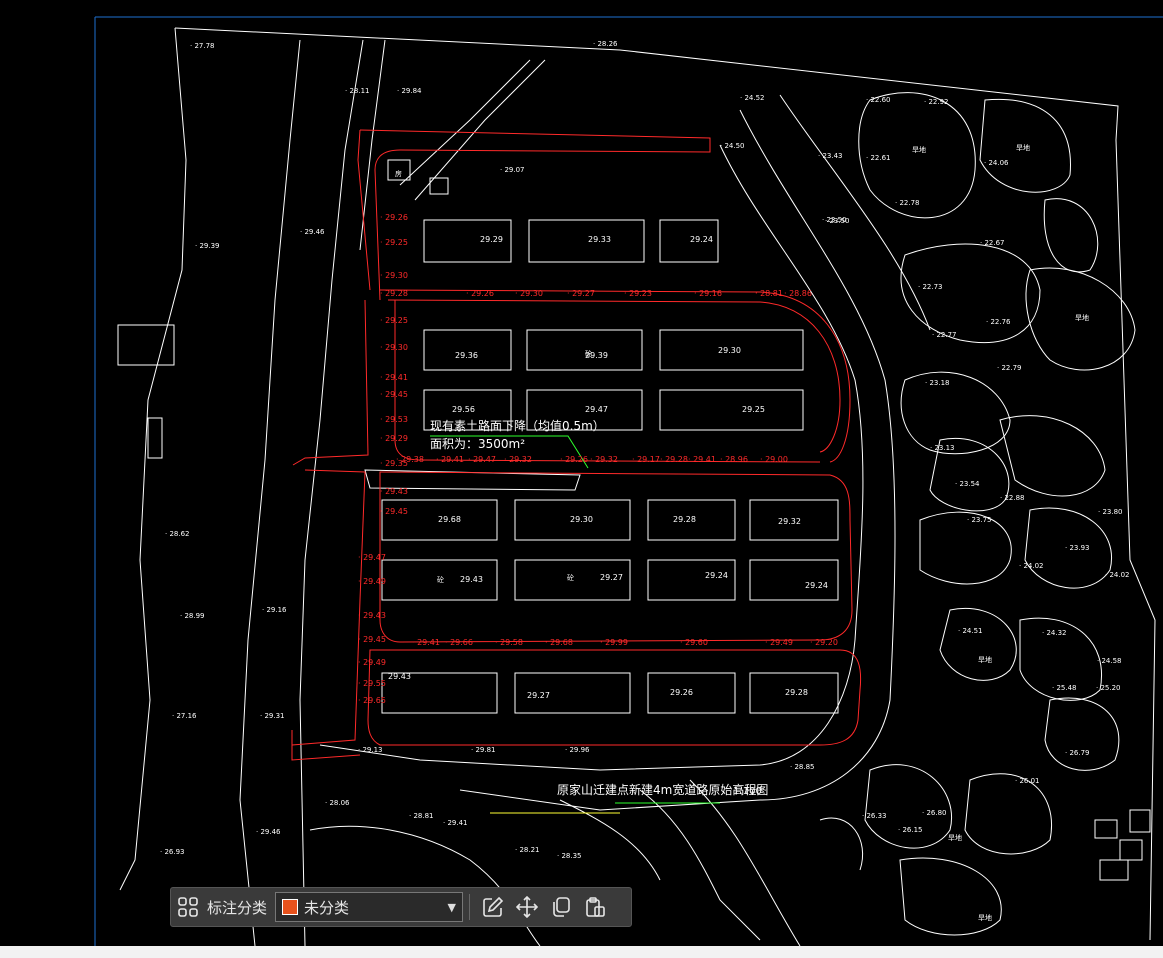 The image size is (1163, 958). I want to click on paste-icon, so click(595, 907).